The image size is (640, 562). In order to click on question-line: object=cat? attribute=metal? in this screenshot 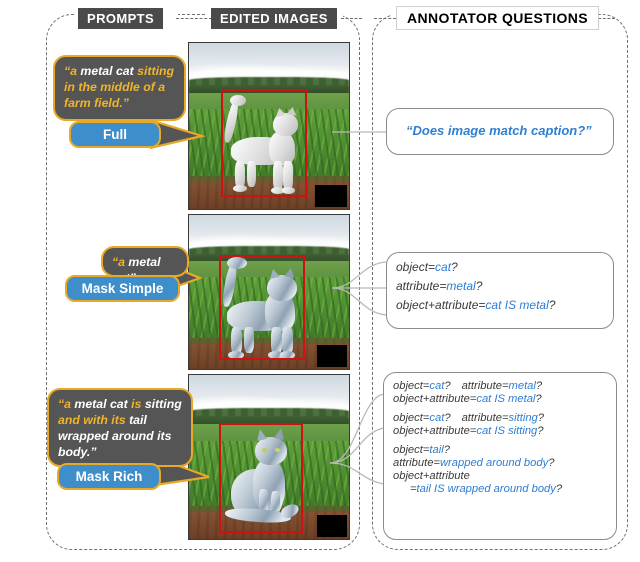, I will do `click(500, 386)`.